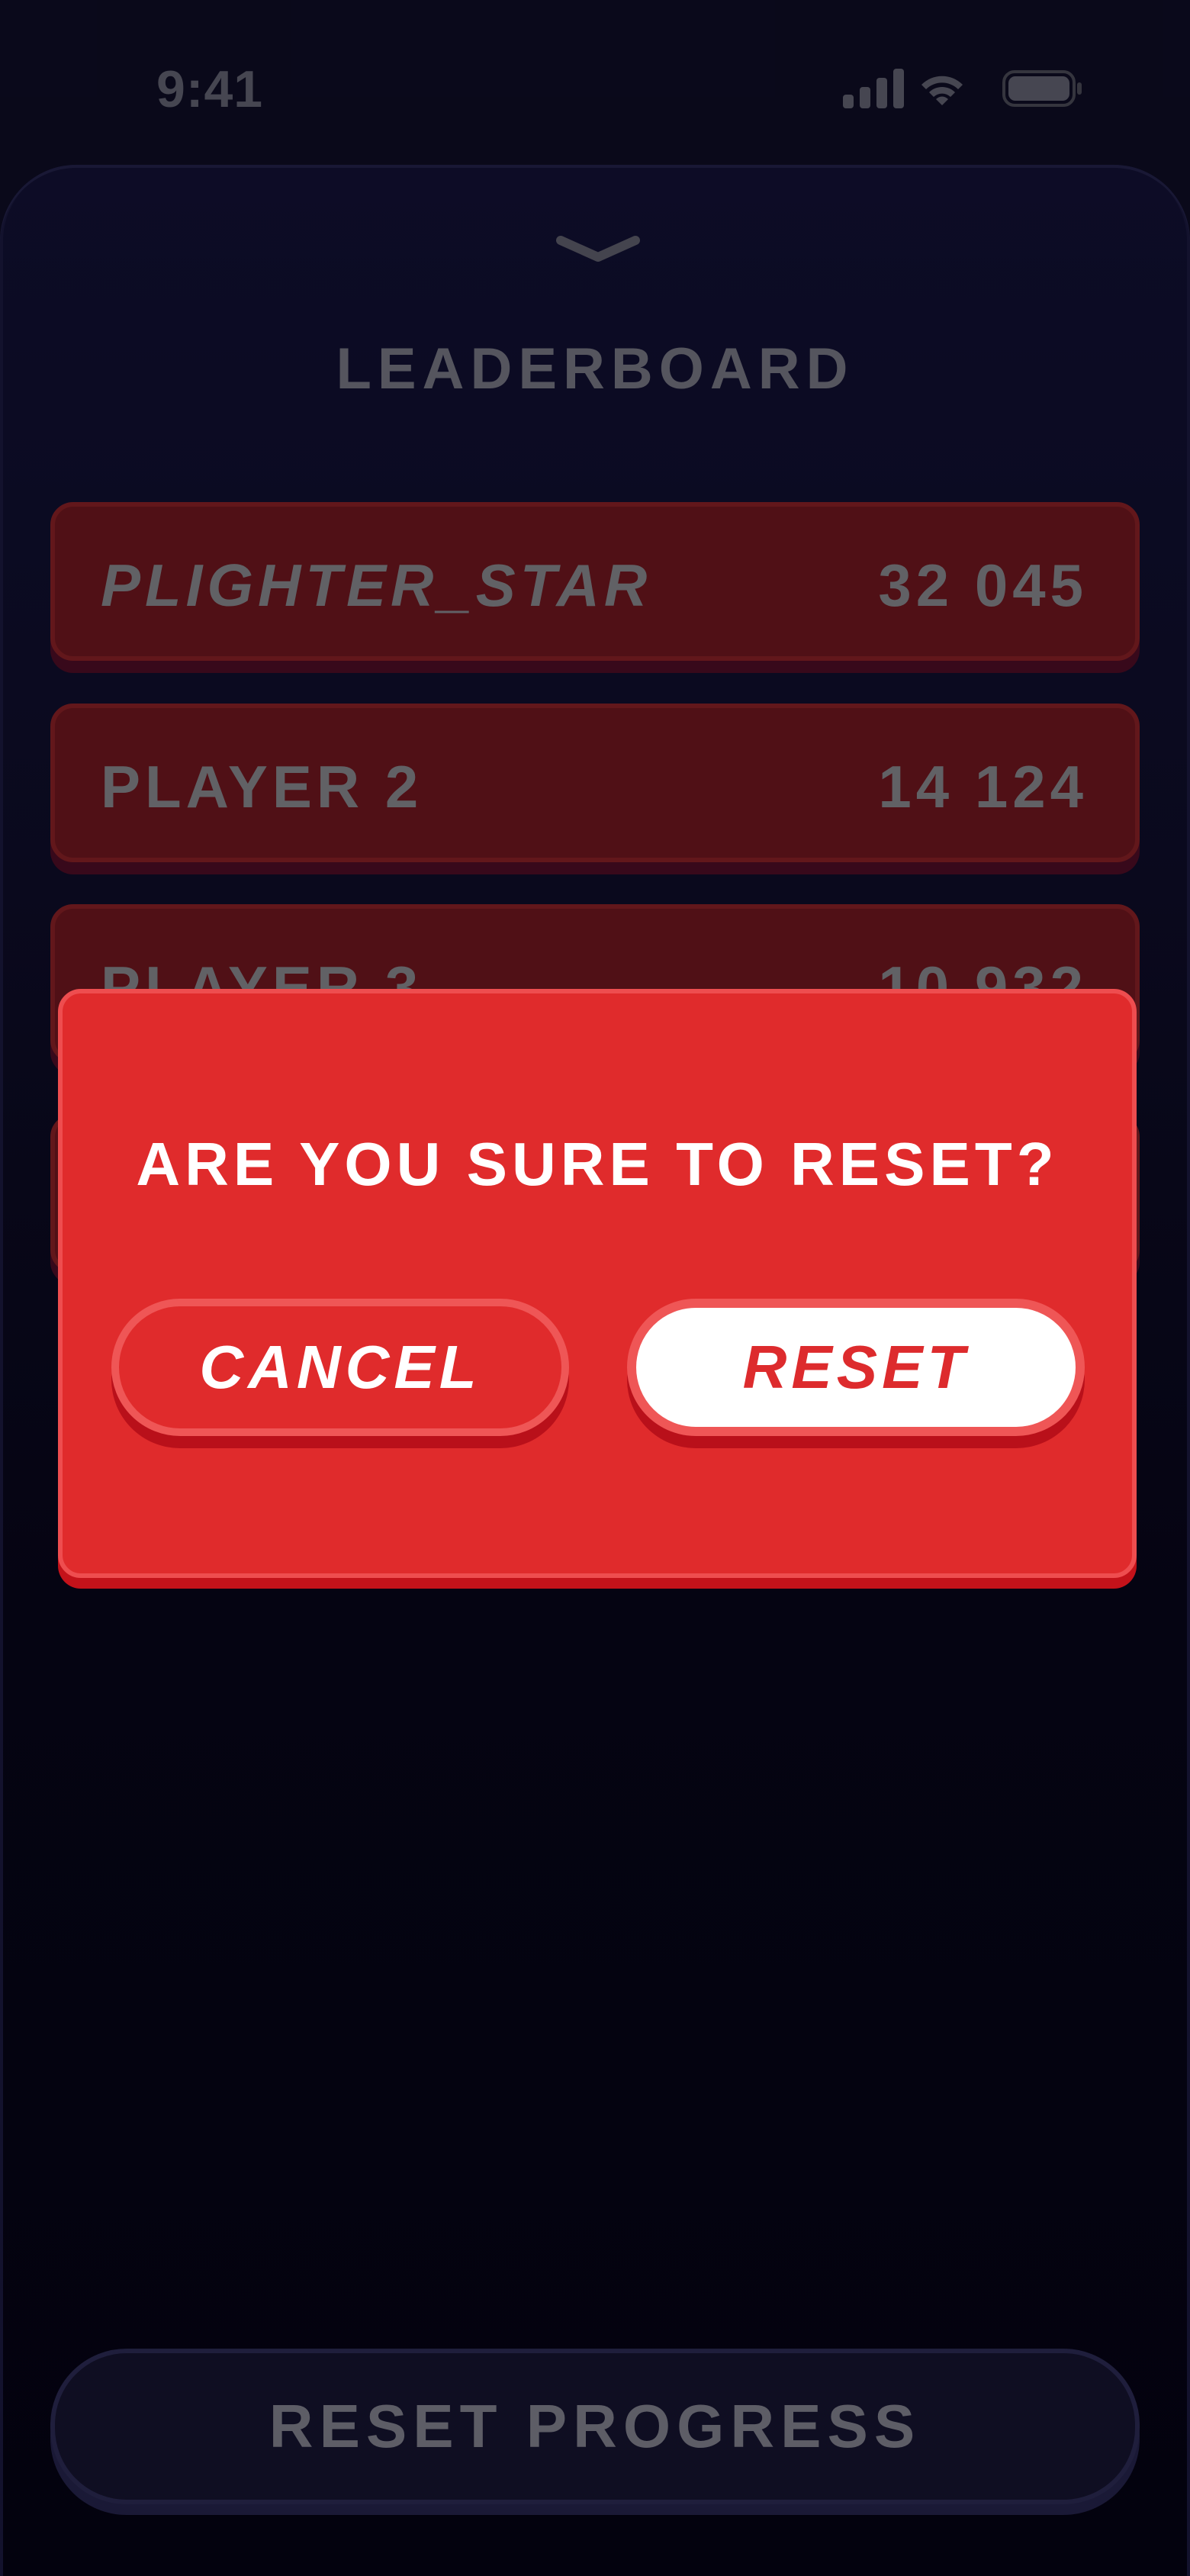 The height and width of the screenshot is (2576, 1190). I want to click on status-bar: 9:41, so click(595, 84).